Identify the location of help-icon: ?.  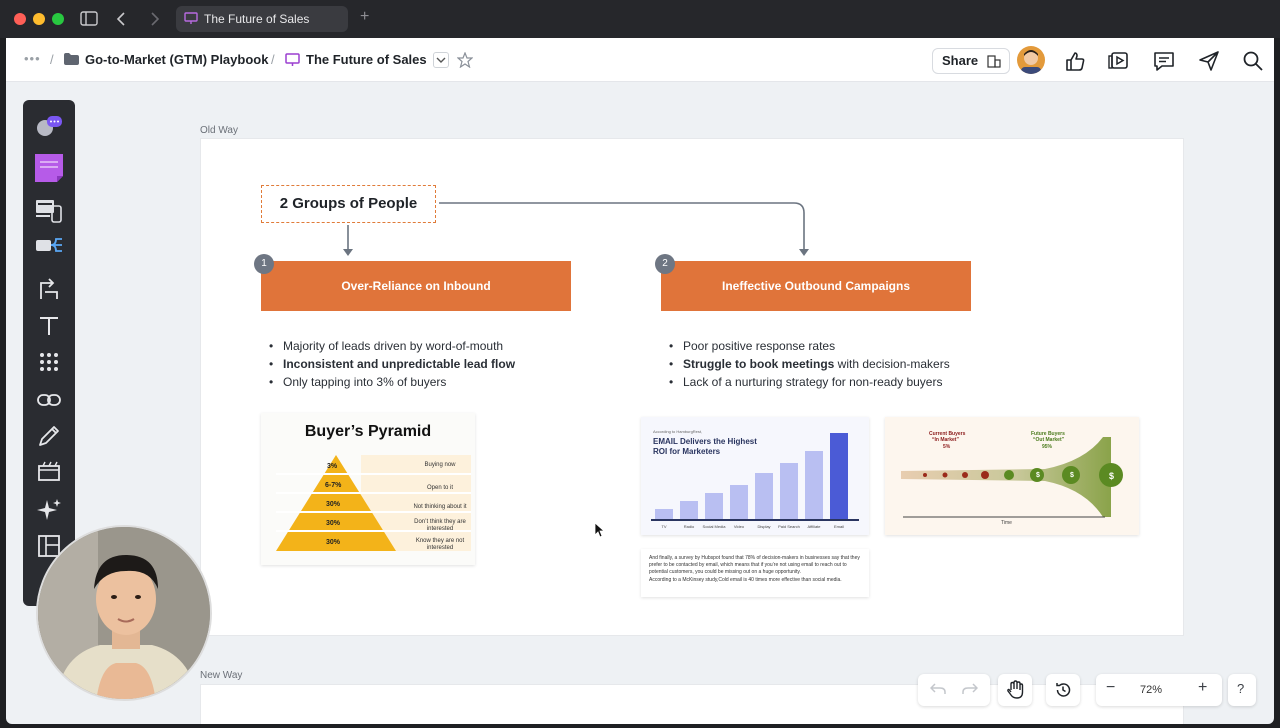
(1241, 688).